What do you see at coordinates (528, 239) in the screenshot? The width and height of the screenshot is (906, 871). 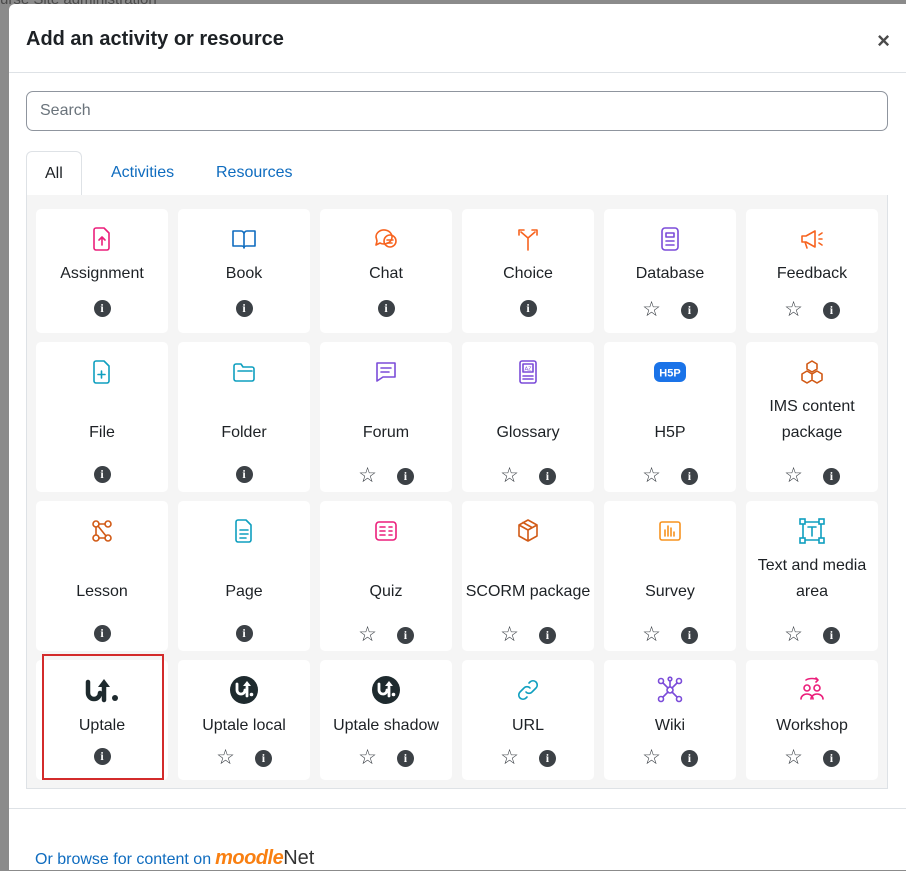 I see `choice-icon` at bounding box center [528, 239].